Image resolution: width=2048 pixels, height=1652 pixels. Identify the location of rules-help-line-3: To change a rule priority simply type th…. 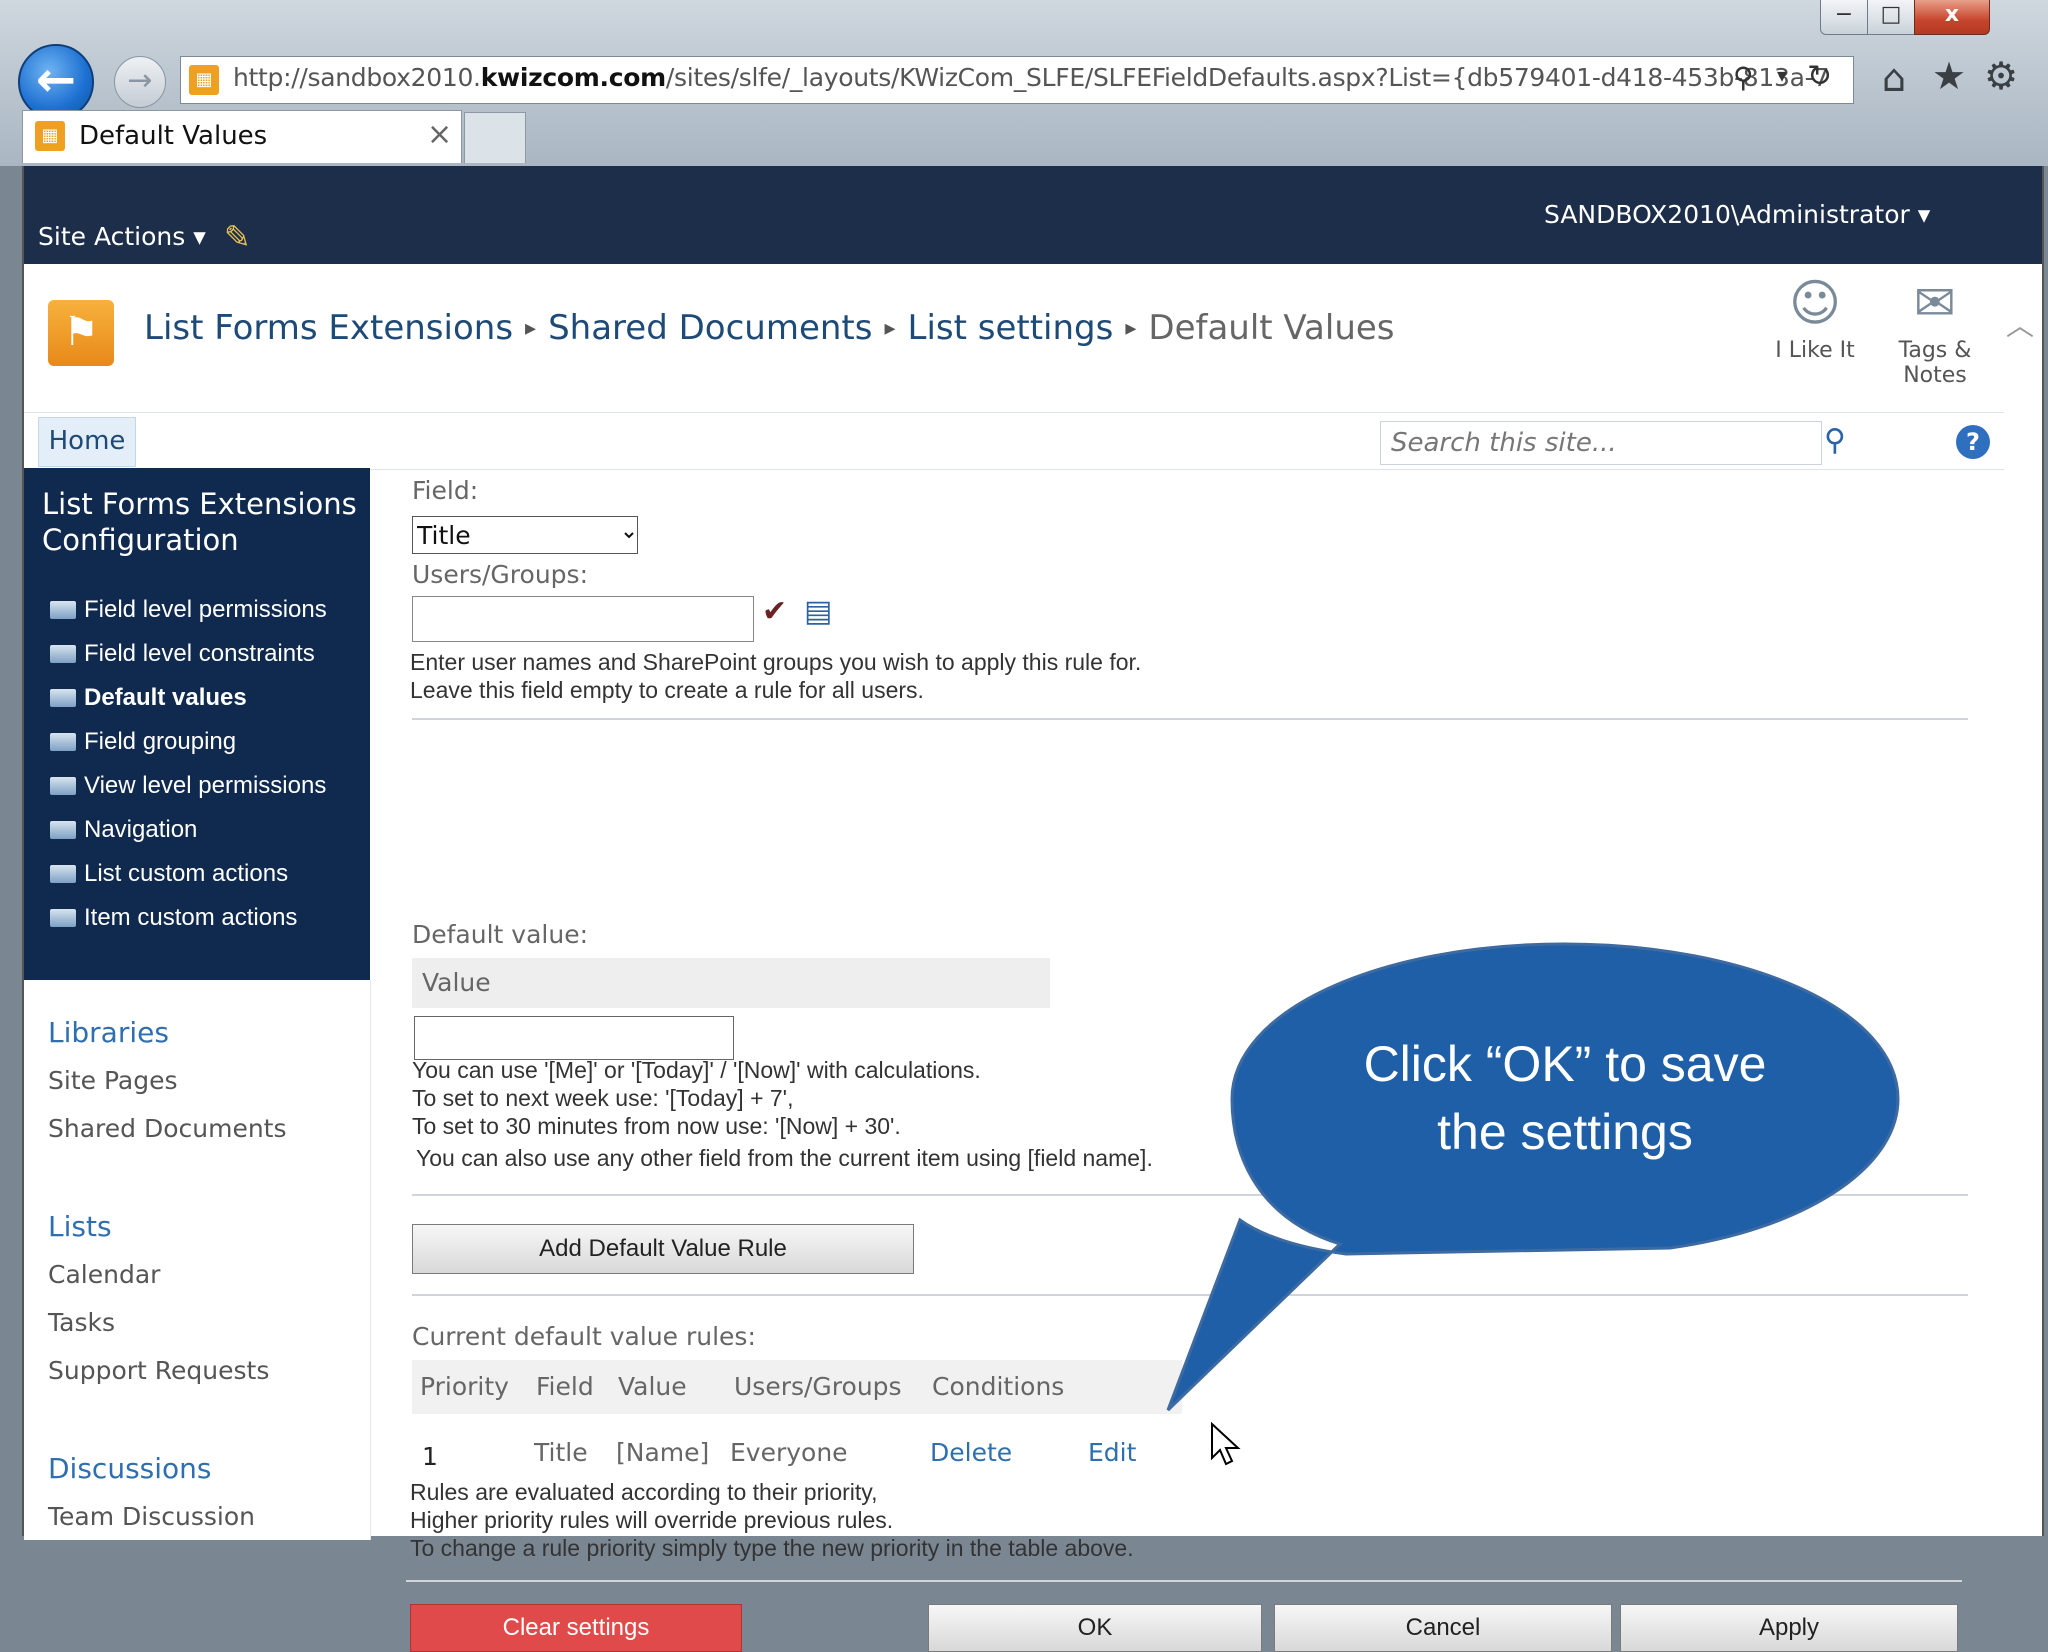
(772, 1548).